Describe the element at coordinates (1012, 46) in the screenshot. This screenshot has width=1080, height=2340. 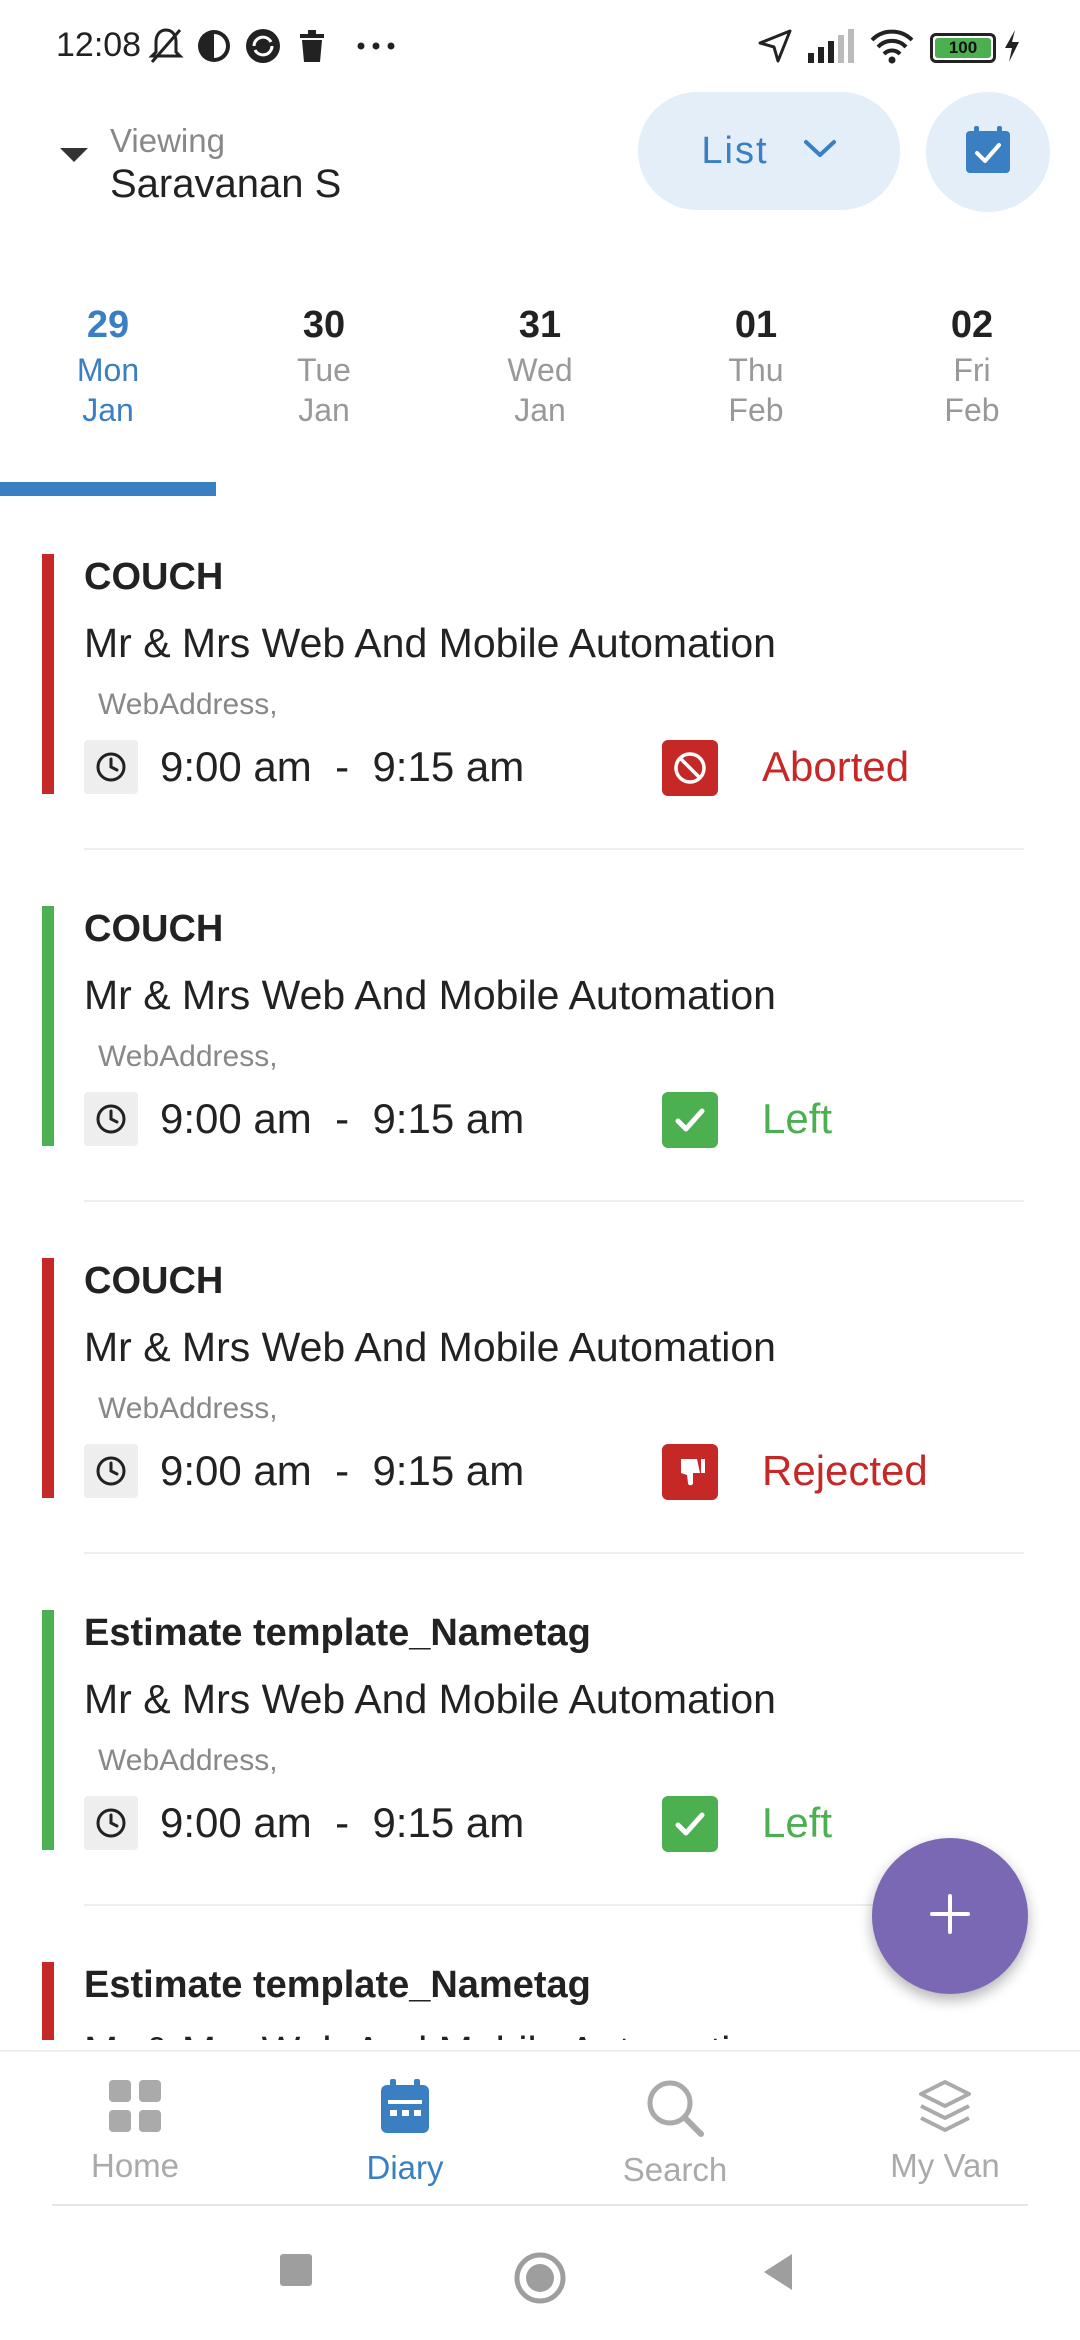
I see `charging-icon` at that location.